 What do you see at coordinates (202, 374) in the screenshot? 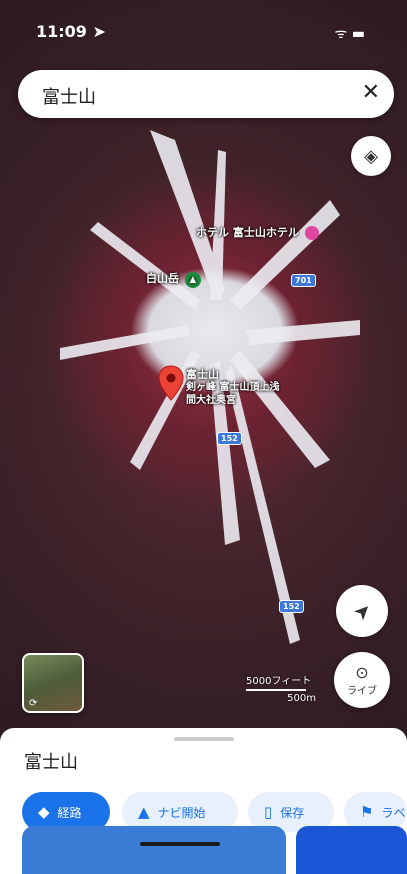
I see `summit-label-line1: 富士山` at bounding box center [202, 374].